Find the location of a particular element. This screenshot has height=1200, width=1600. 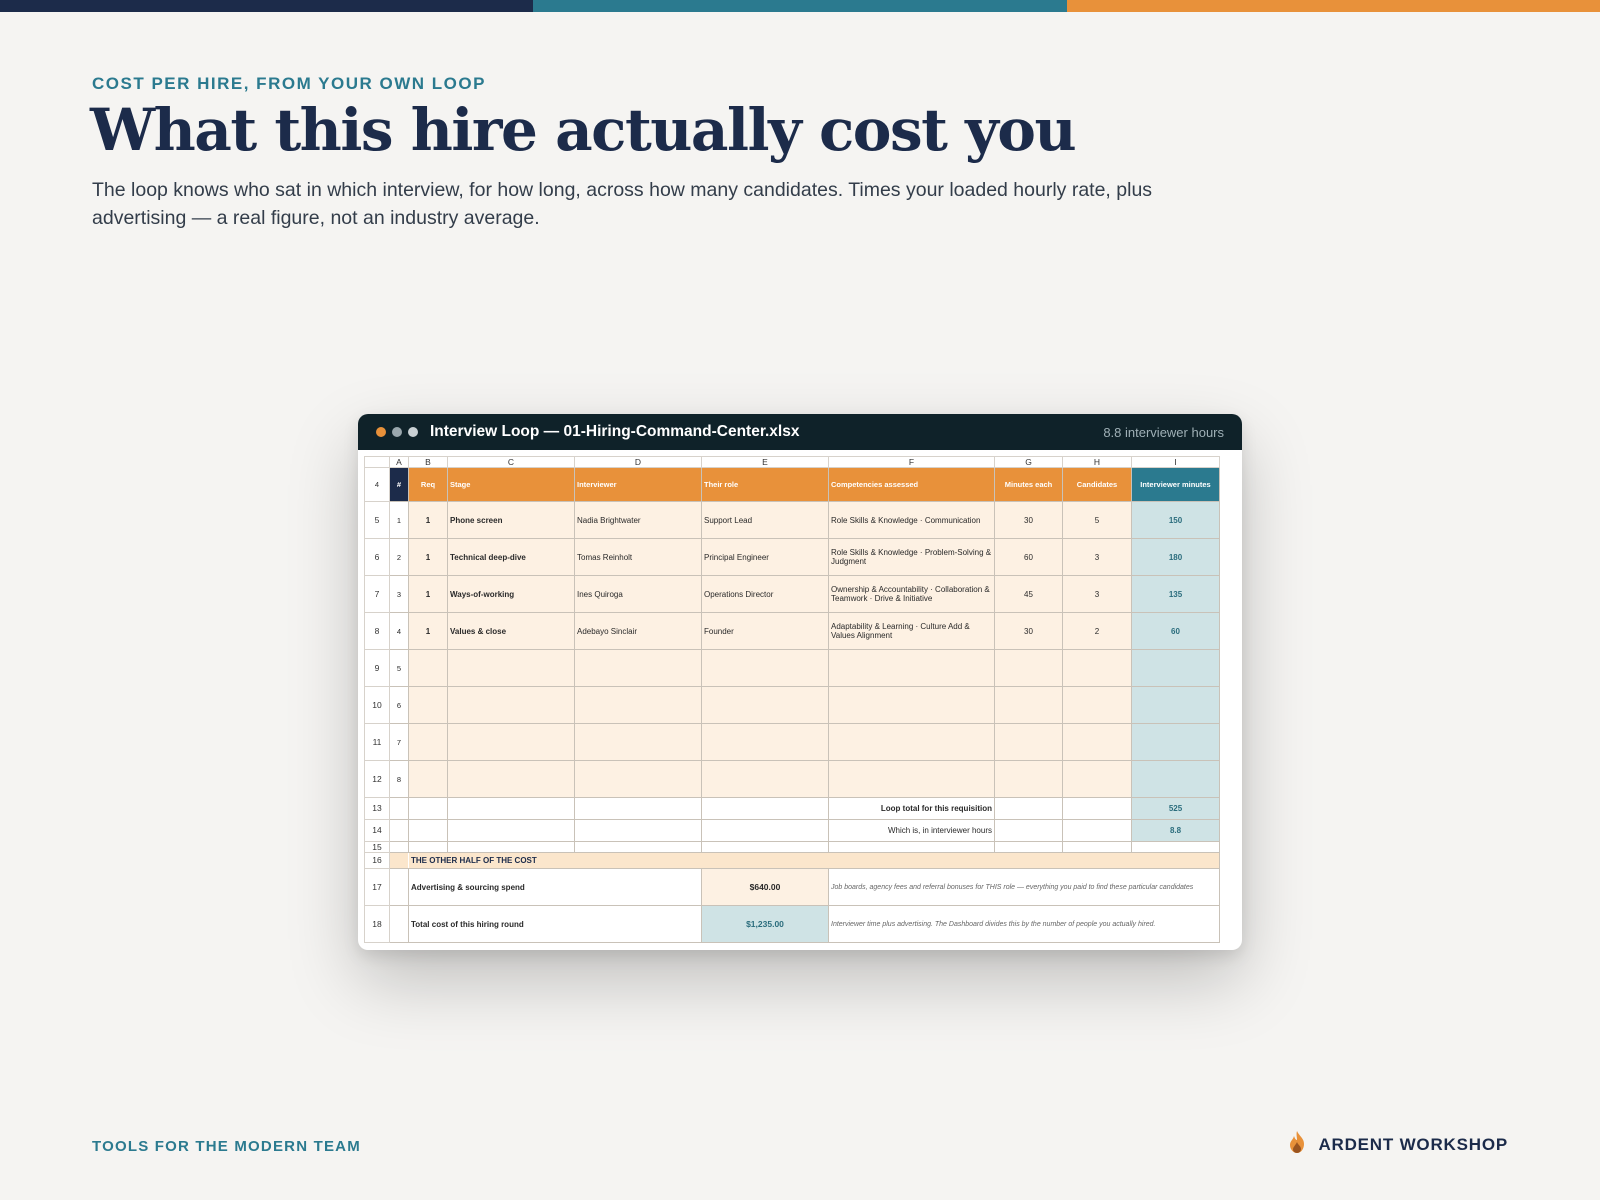

interviewer-minutes-cell is located at coordinates (1175, 742).